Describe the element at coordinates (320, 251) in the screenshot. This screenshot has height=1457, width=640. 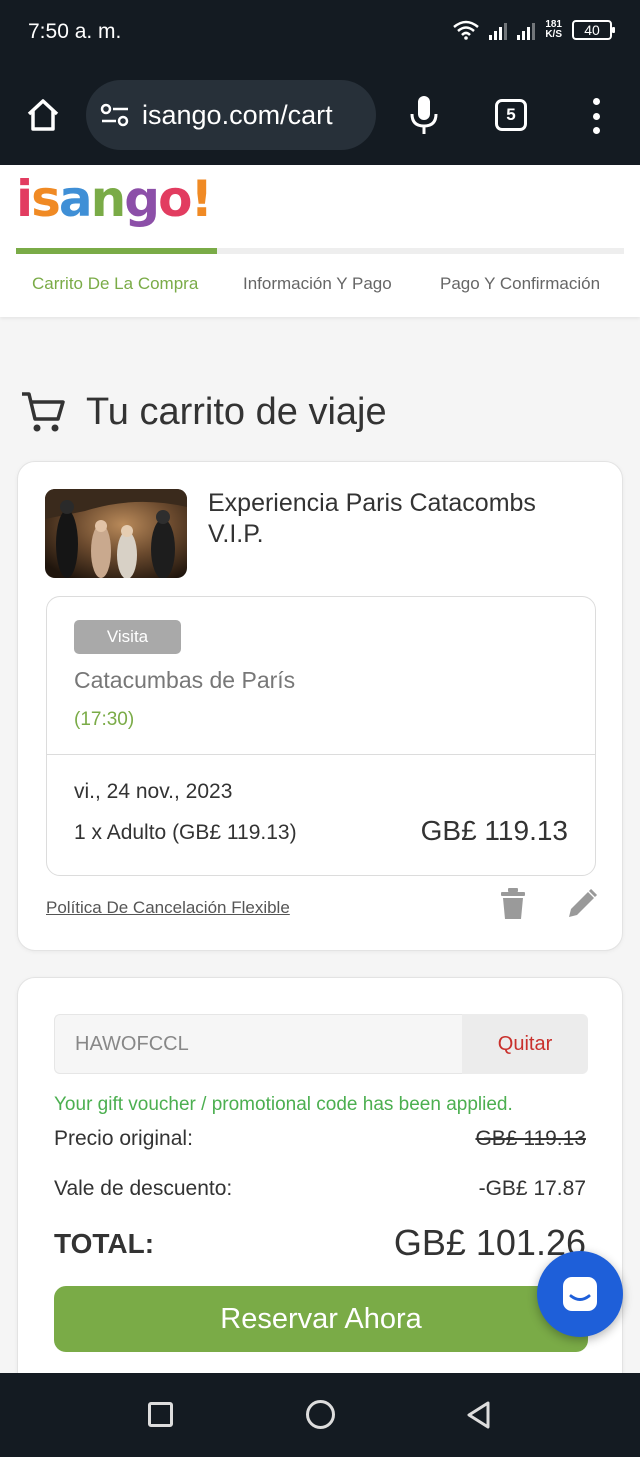
I see `checkout-progress` at that location.